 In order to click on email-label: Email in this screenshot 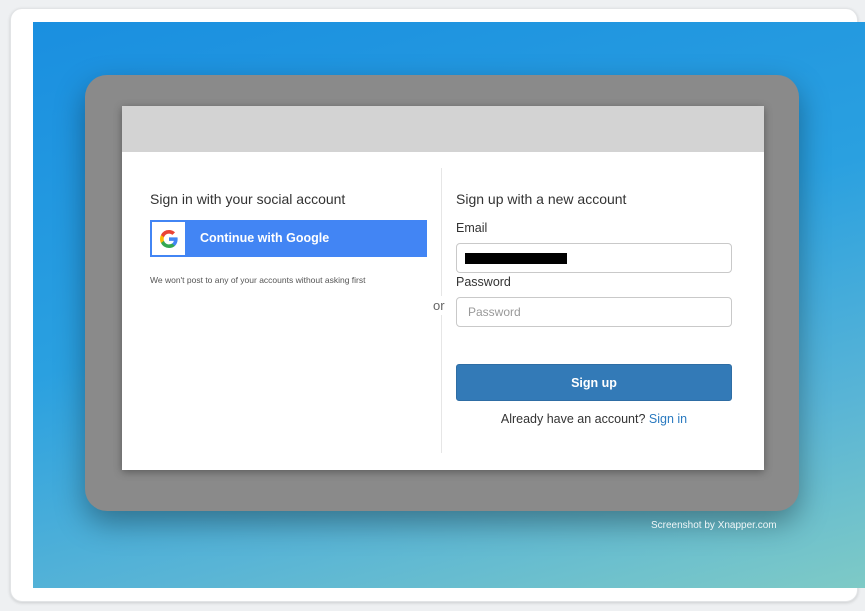, I will do `click(472, 228)`.